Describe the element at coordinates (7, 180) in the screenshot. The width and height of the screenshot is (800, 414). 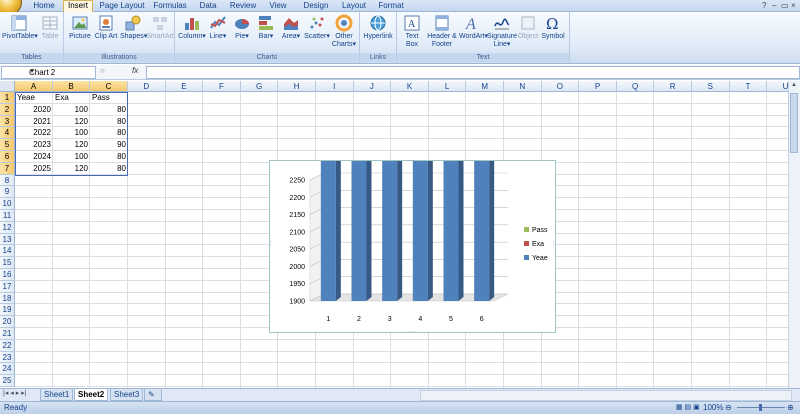
I see `row-header-8: 8` at that location.